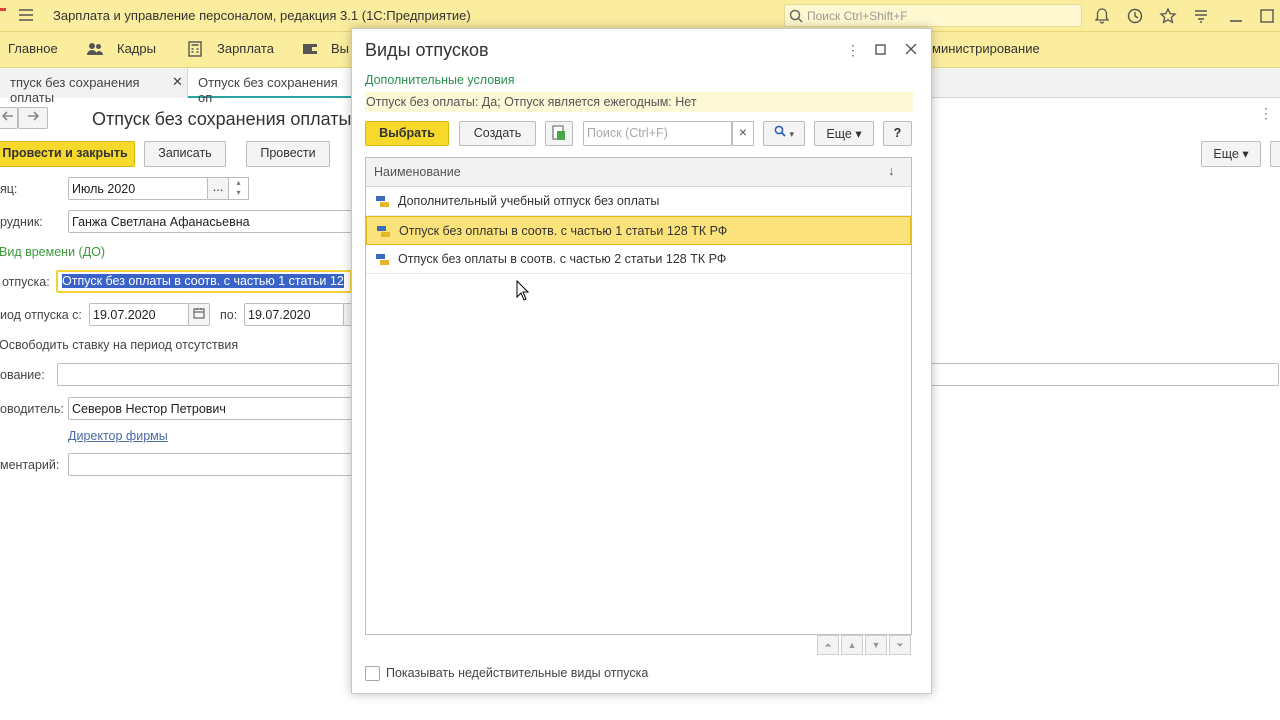  Describe the element at coordinates (118, 436) in the screenshot. I see `head-position-link: Директор фирмы` at that location.